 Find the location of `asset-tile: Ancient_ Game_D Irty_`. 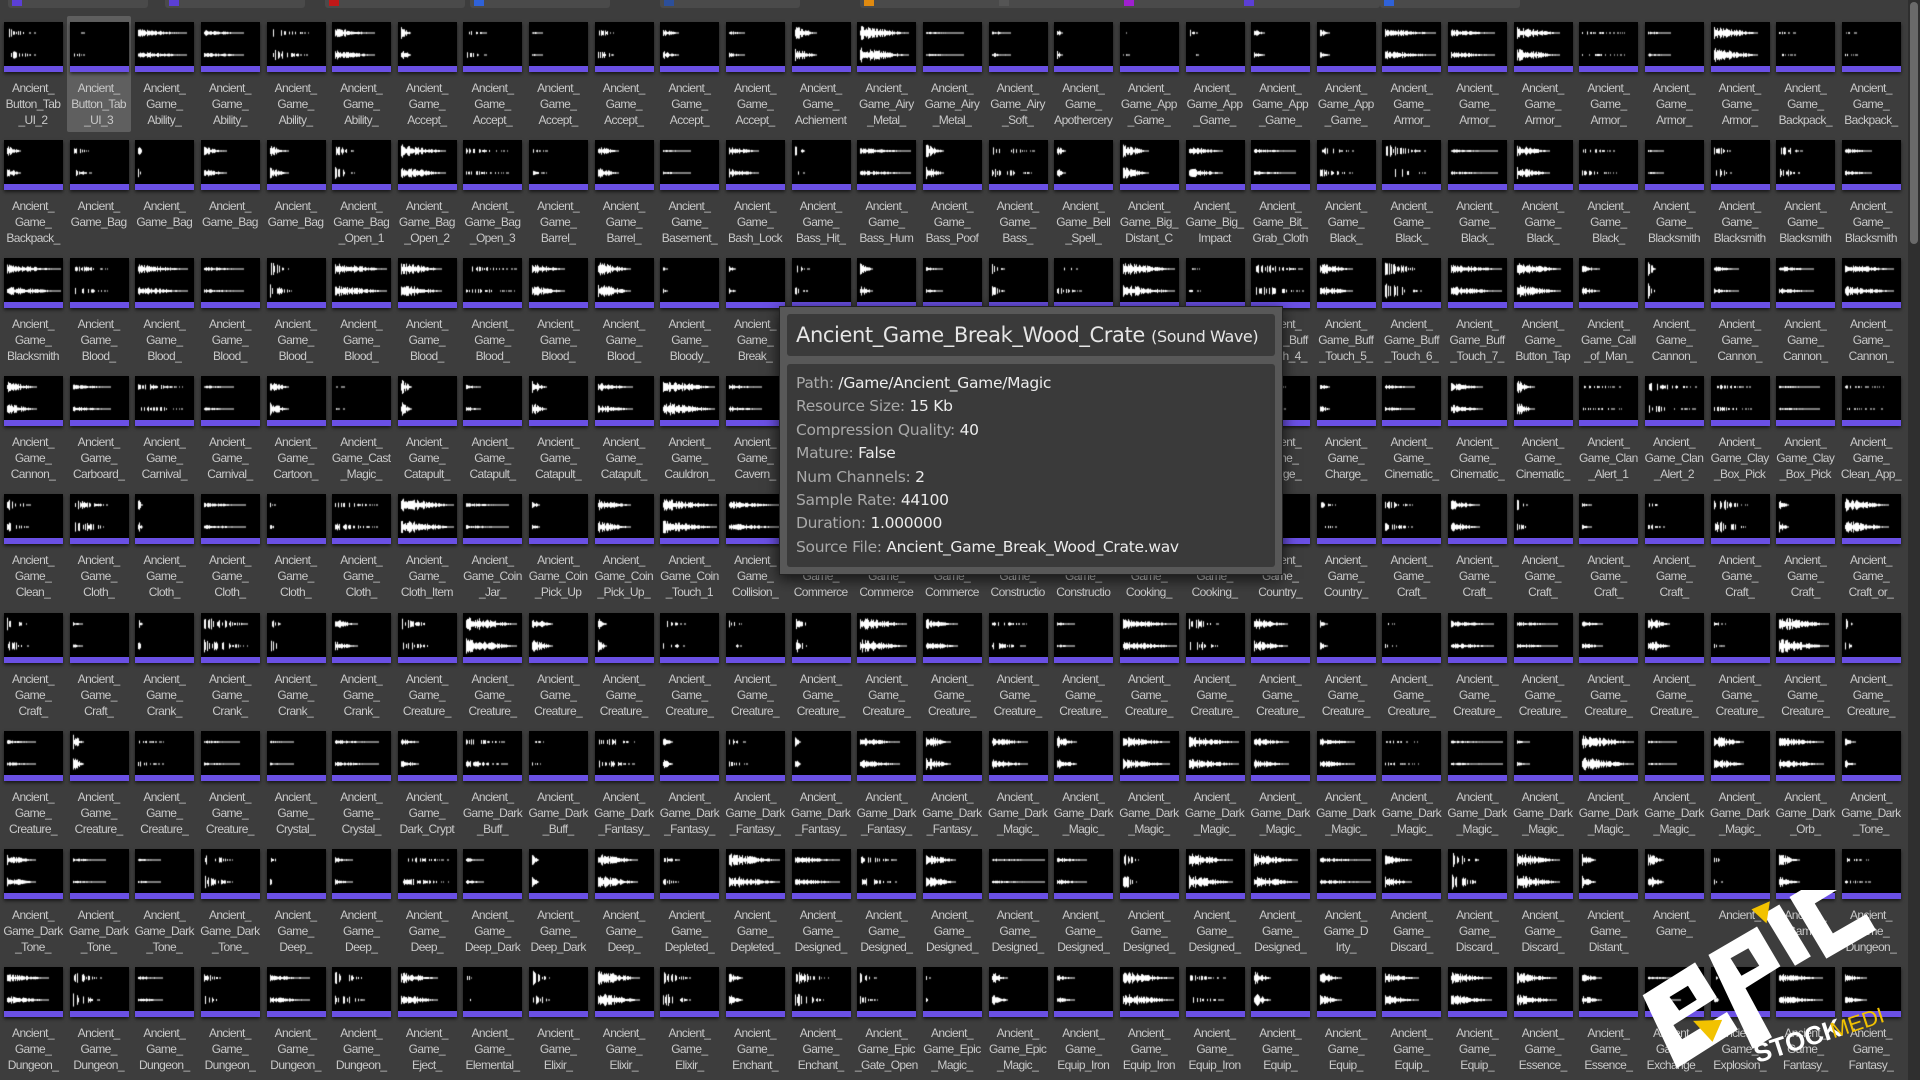

asset-tile: Ancient_ Game_D Irty_ is located at coordinates (1346, 901).